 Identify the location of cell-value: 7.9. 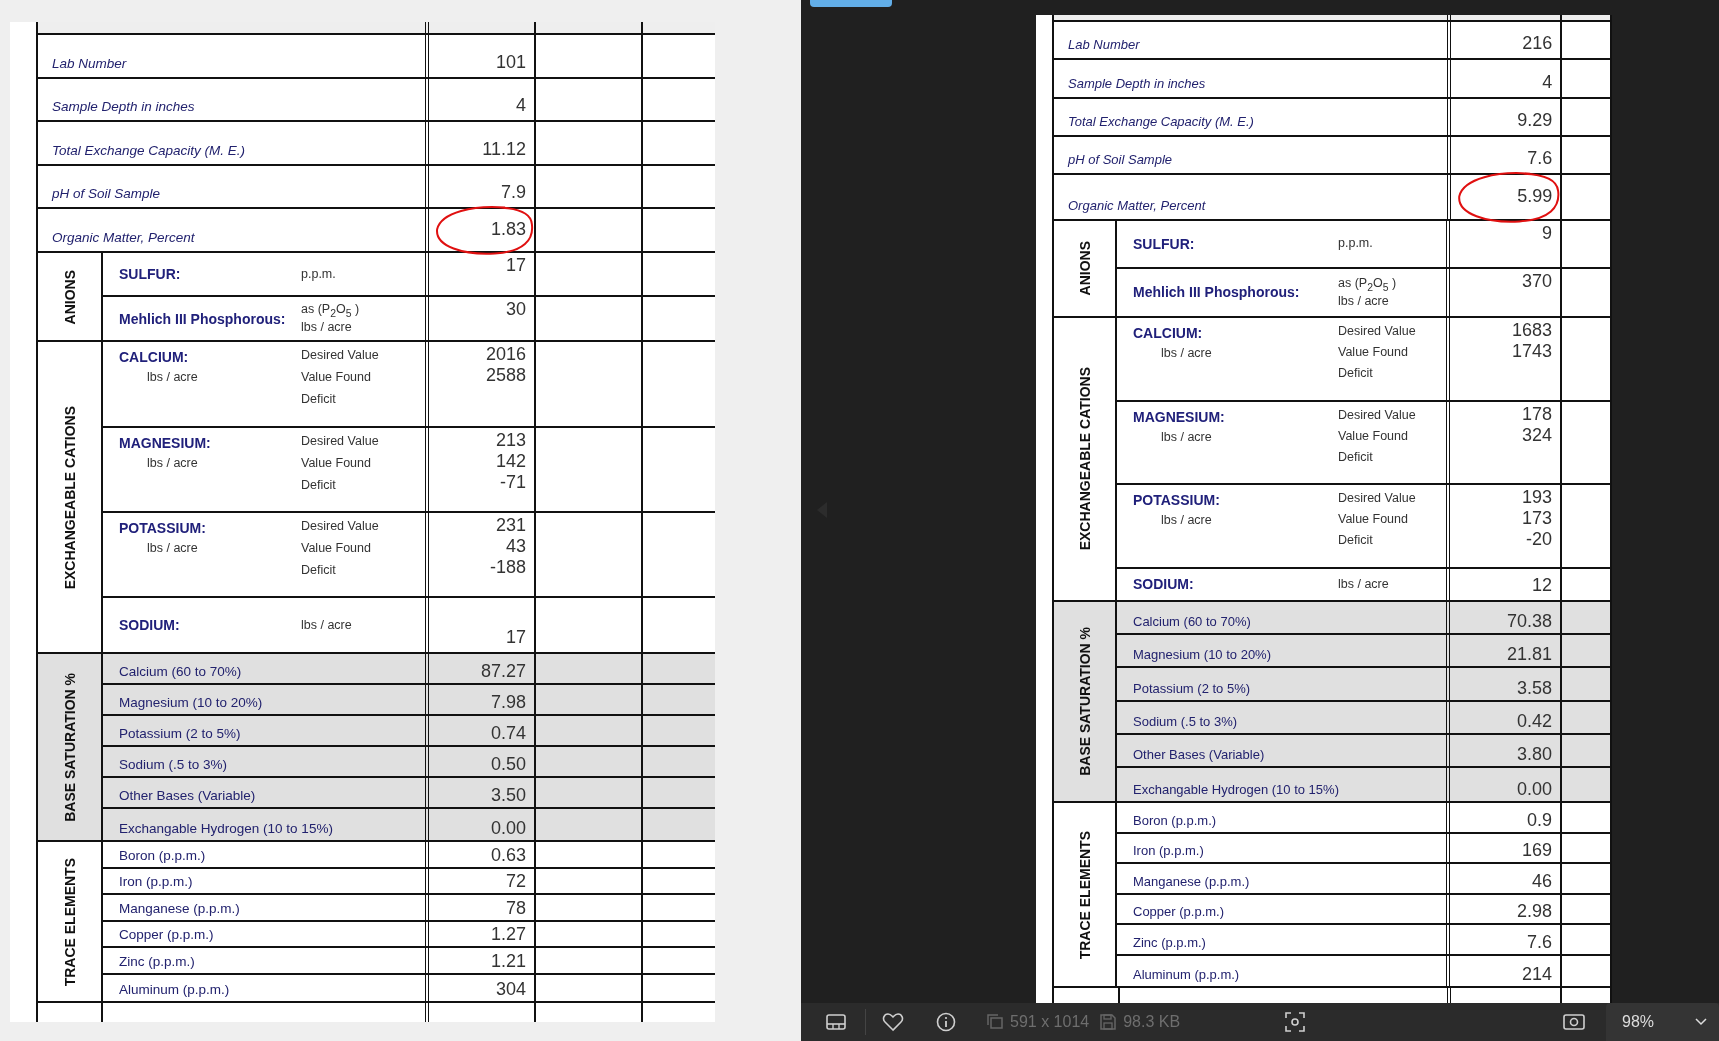
(513, 193).